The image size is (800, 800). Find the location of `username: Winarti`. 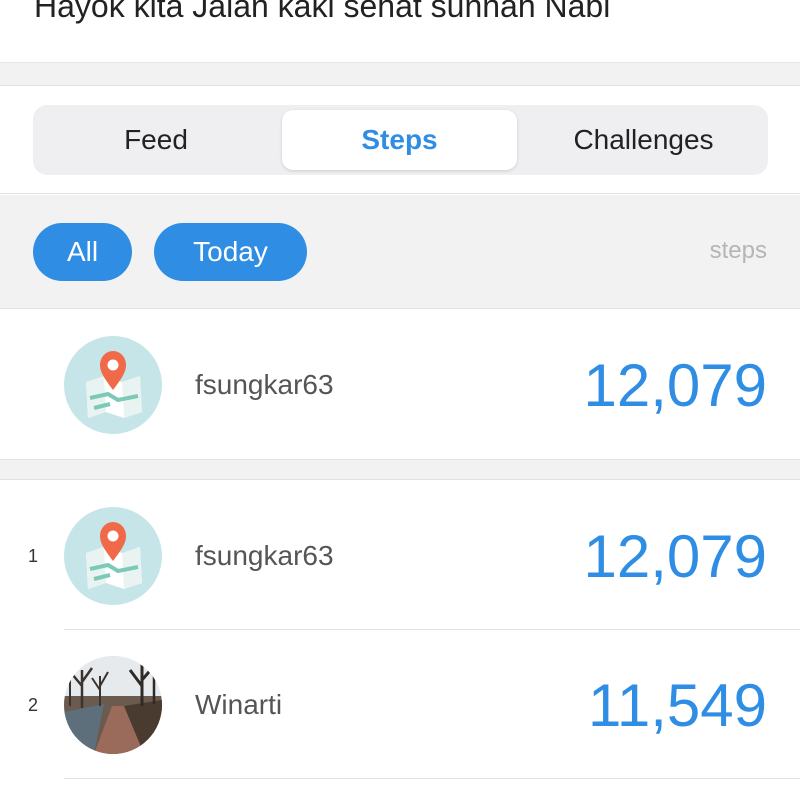

username: Winarti is located at coordinates (239, 704).